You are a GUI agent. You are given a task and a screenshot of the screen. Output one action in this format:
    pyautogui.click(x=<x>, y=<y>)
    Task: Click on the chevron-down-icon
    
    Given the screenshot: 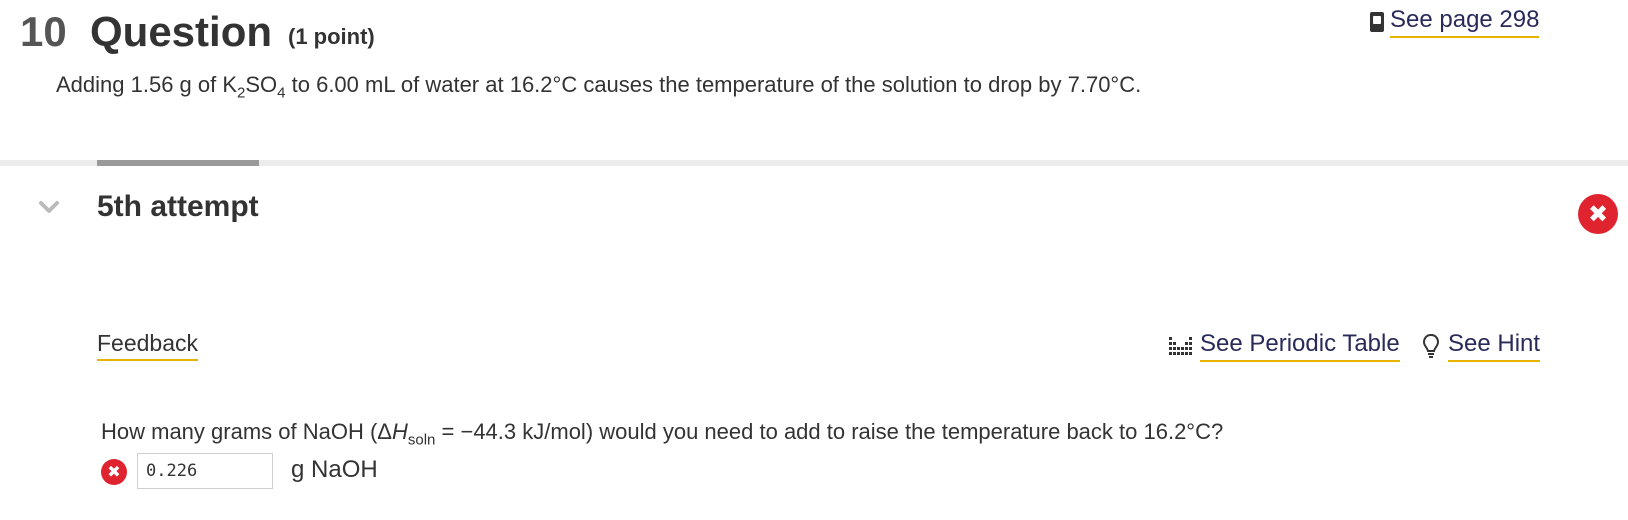 What is the action you would take?
    pyautogui.click(x=49, y=207)
    